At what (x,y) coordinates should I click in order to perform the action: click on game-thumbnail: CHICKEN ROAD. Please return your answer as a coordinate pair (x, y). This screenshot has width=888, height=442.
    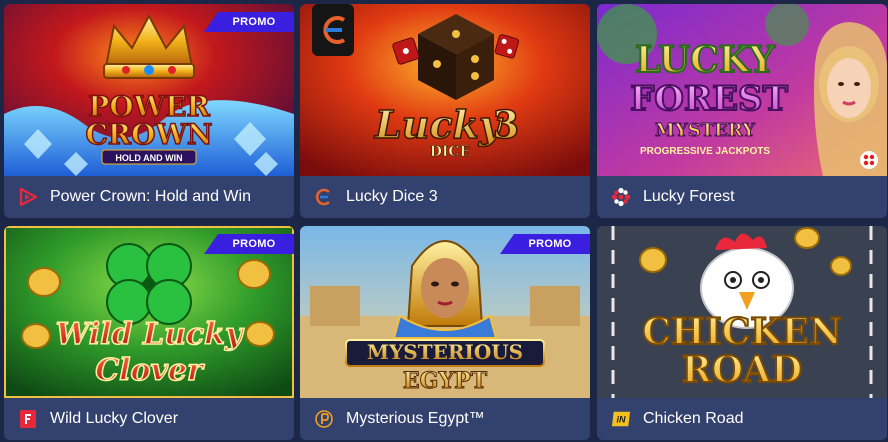
    Looking at the image, I should click on (742, 312).